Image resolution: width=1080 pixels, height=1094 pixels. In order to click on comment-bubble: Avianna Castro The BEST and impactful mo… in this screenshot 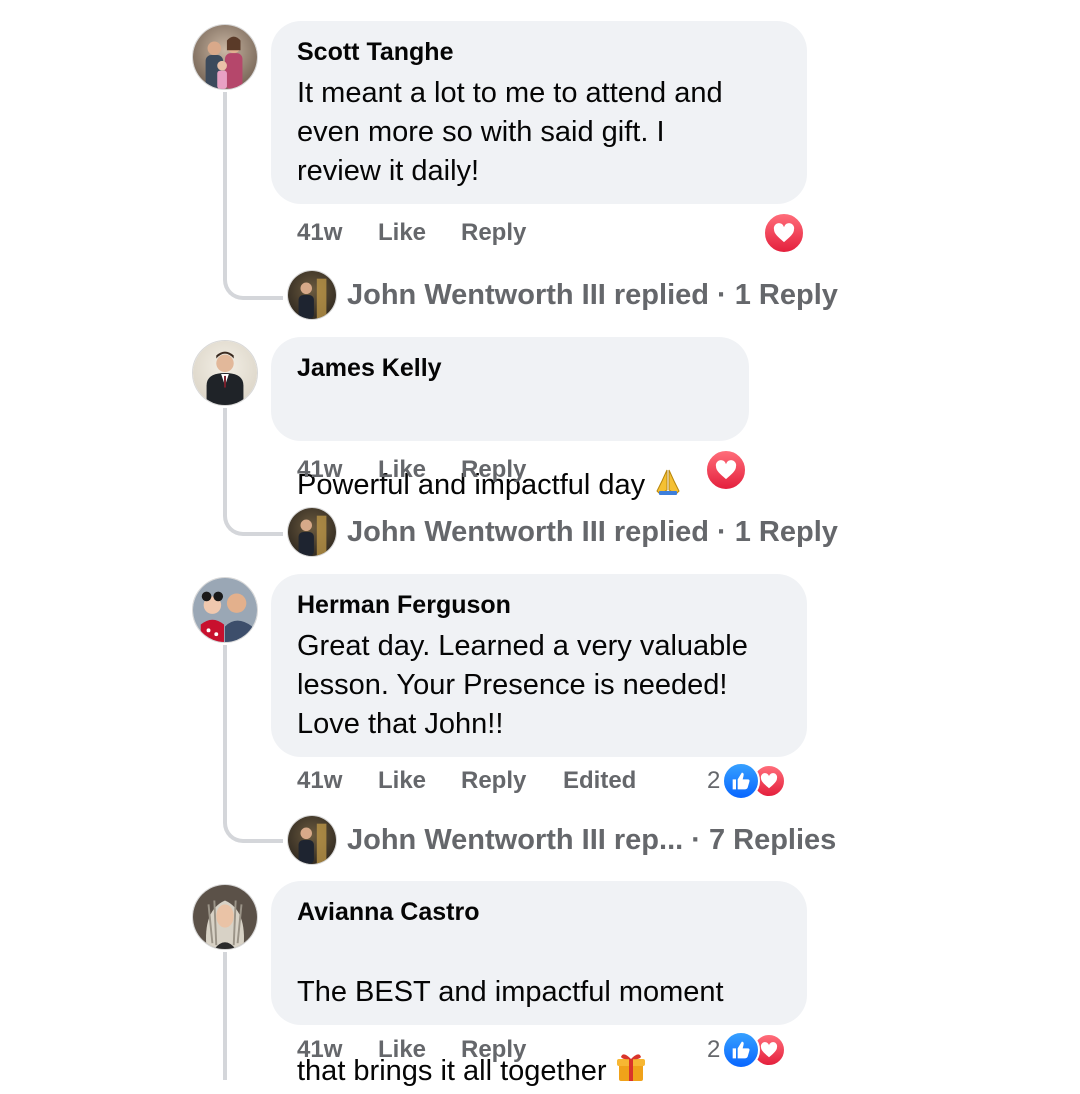, I will do `click(539, 984)`.